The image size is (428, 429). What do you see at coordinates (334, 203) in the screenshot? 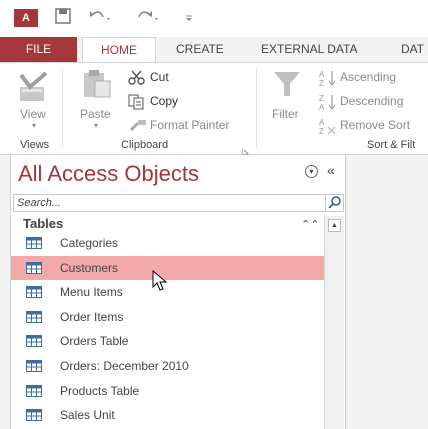
I see `search-icon` at bounding box center [334, 203].